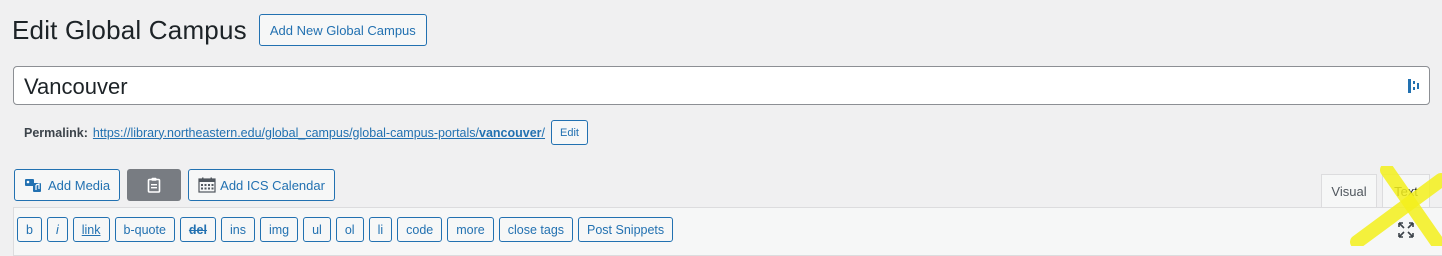 Image resolution: width=1442 pixels, height=256 pixels. What do you see at coordinates (272, 185) in the screenshot?
I see `add-ics-label: Add ICS Calendar` at bounding box center [272, 185].